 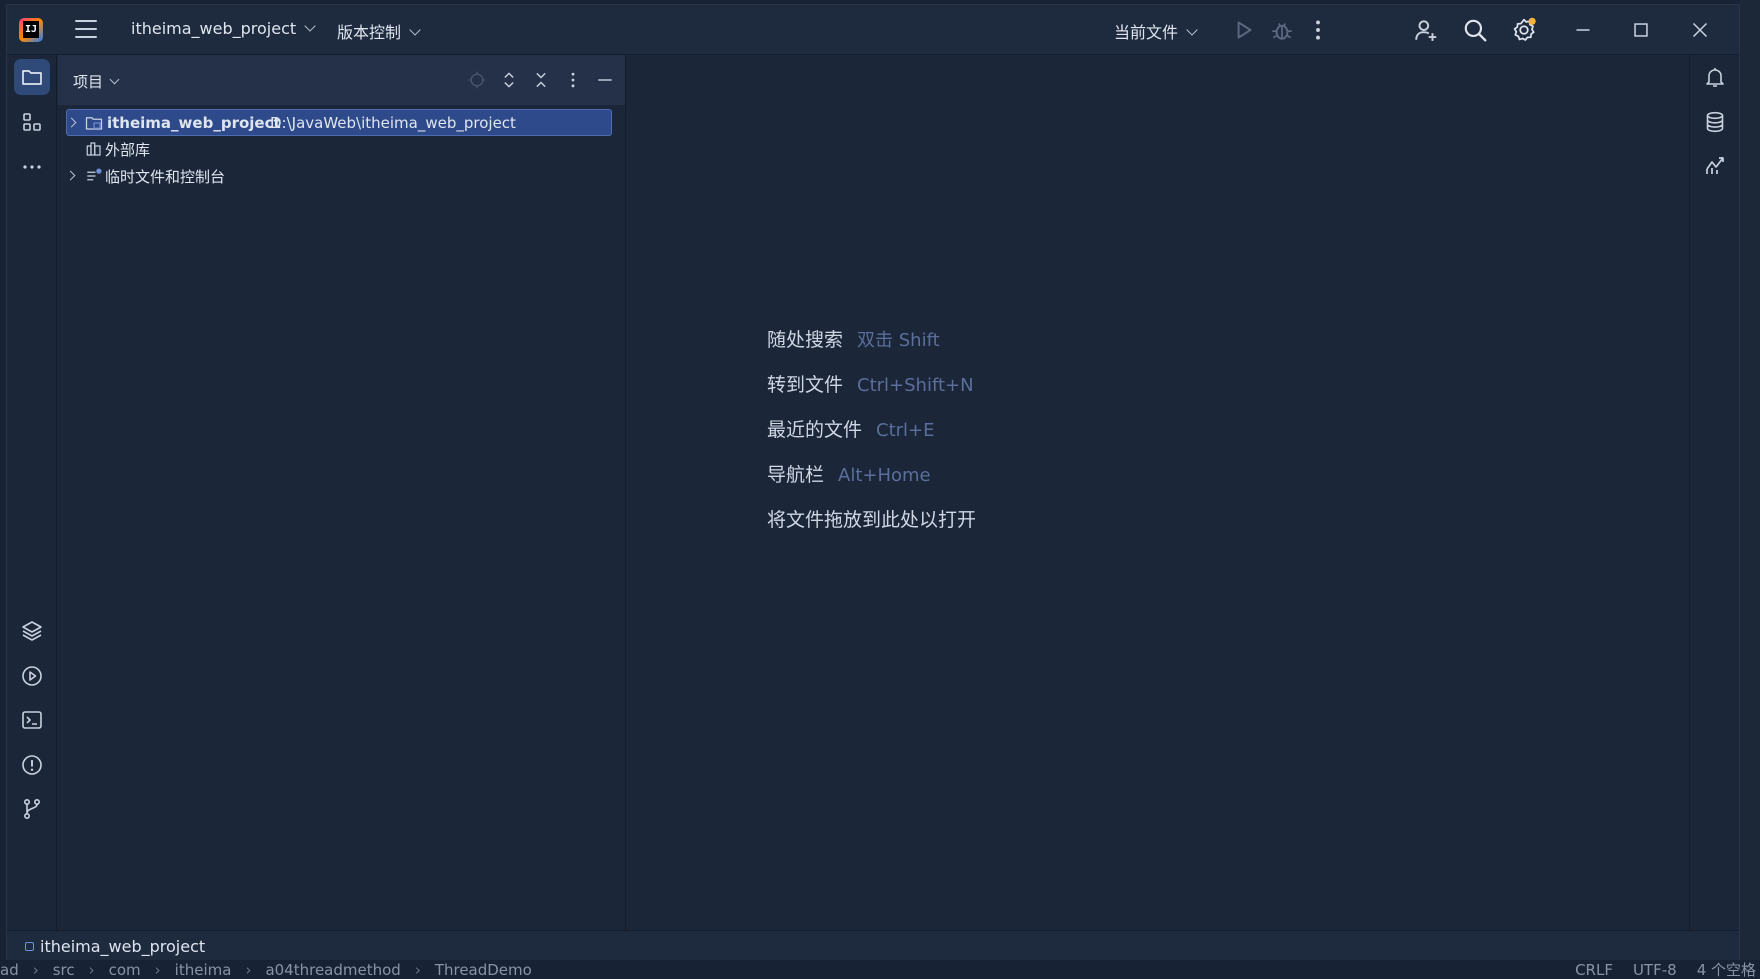 What do you see at coordinates (32, 631) in the screenshot?
I see `layers-icon` at bounding box center [32, 631].